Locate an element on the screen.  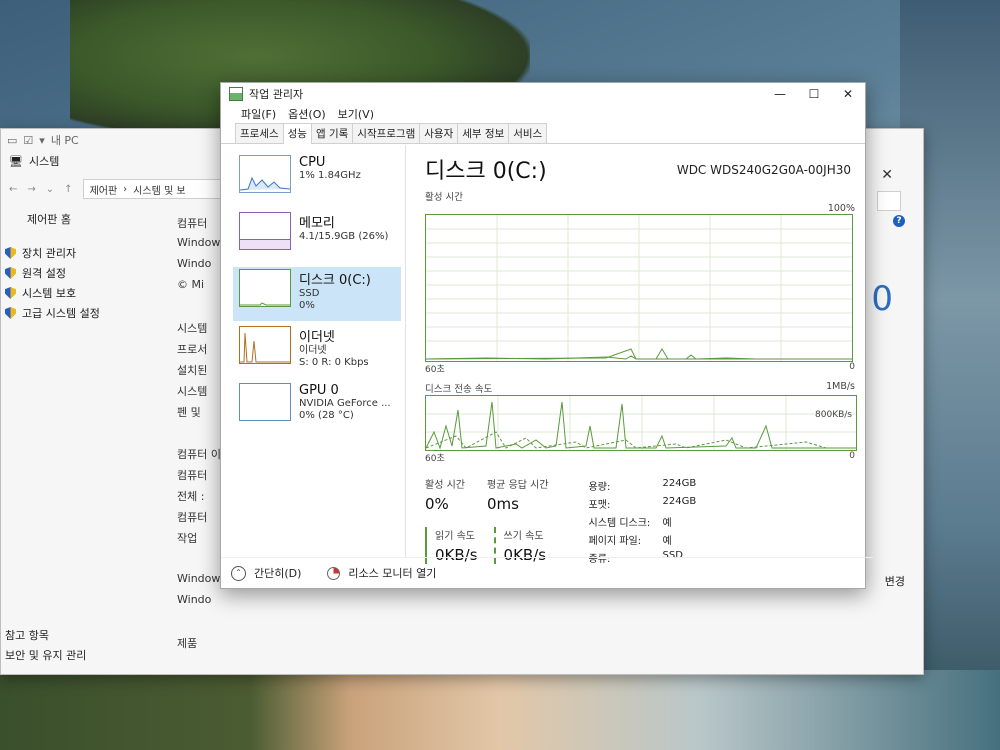
task-manager-footer: ⌃ 간단히(D) 리소스 모니터 열기 is located at coordinates (547, 572).